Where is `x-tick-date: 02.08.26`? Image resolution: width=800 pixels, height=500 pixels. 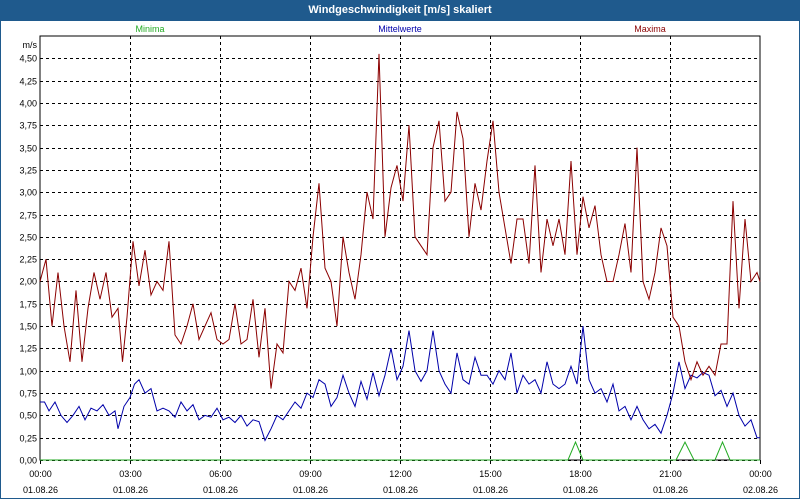
x-tick-date: 02.08.26 is located at coordinates (760, 490).